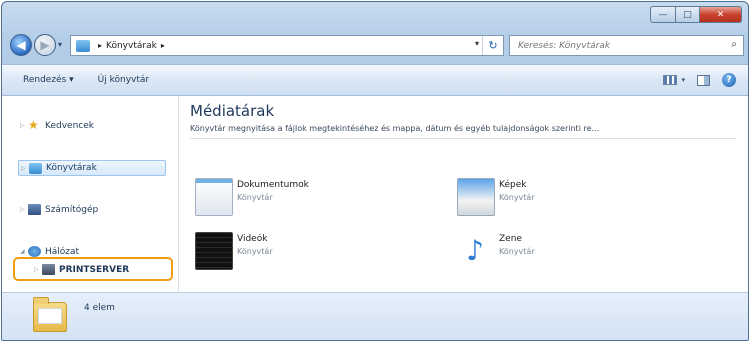 The height and width of the screenshot is (354, 751). I want to click on library-tile-pictures: Képek Könyvtár, so click(572, 198).